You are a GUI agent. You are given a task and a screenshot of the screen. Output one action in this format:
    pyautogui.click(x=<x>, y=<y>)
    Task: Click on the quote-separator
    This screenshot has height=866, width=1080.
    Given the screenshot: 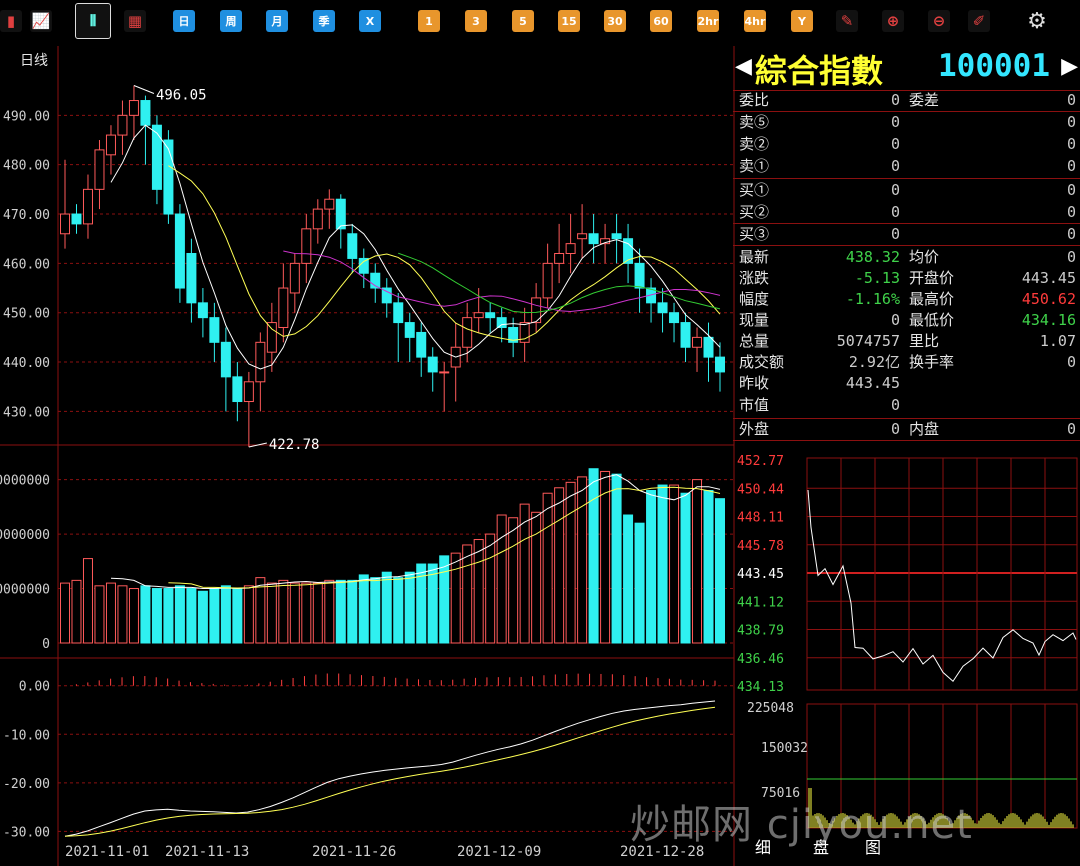 What is the action you would take?
    pyautogui.click(x=906, y=178)
    